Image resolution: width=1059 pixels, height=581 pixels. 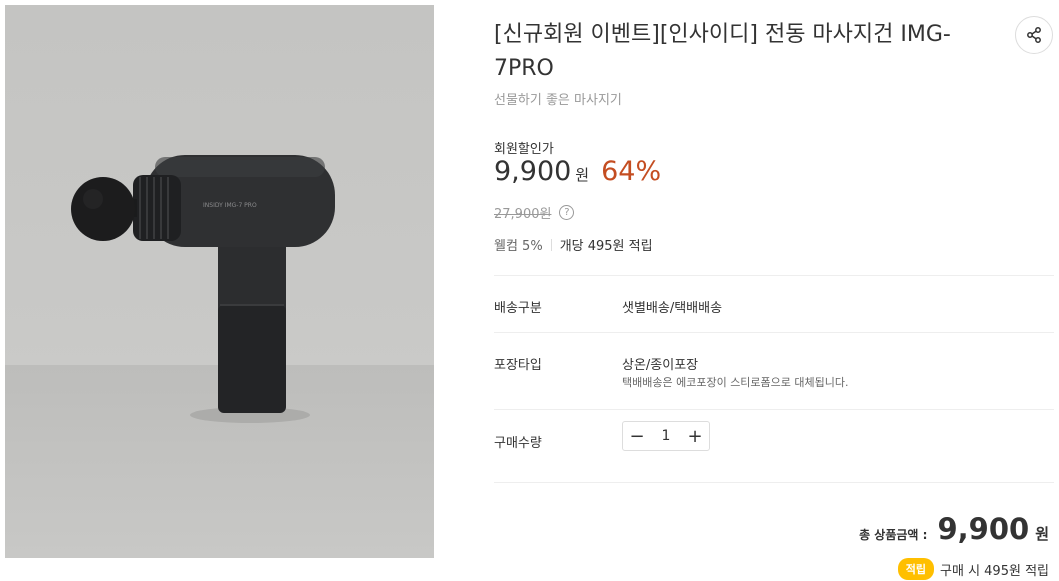 I want to click on increase-button: +, so click(x=695, y=436).